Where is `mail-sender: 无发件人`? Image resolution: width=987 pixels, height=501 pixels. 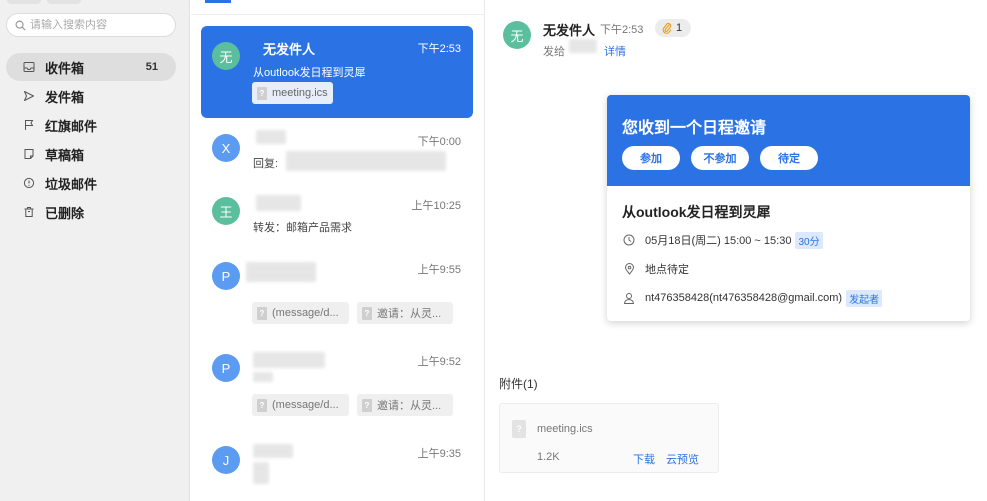 mail-sender: 无发件人 is located at coordinates (289, 49).